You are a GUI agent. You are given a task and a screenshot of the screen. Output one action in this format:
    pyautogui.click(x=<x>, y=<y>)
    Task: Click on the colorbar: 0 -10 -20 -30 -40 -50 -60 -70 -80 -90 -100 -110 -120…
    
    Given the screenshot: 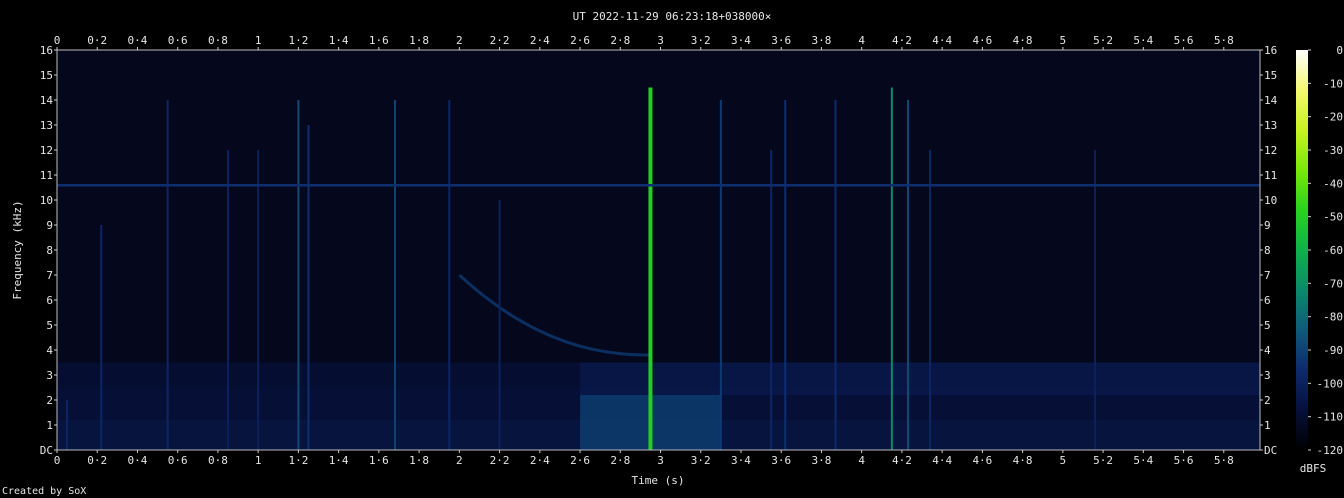 What is the action you would take?
    pyautogui.click(x=1319, y=259)
    